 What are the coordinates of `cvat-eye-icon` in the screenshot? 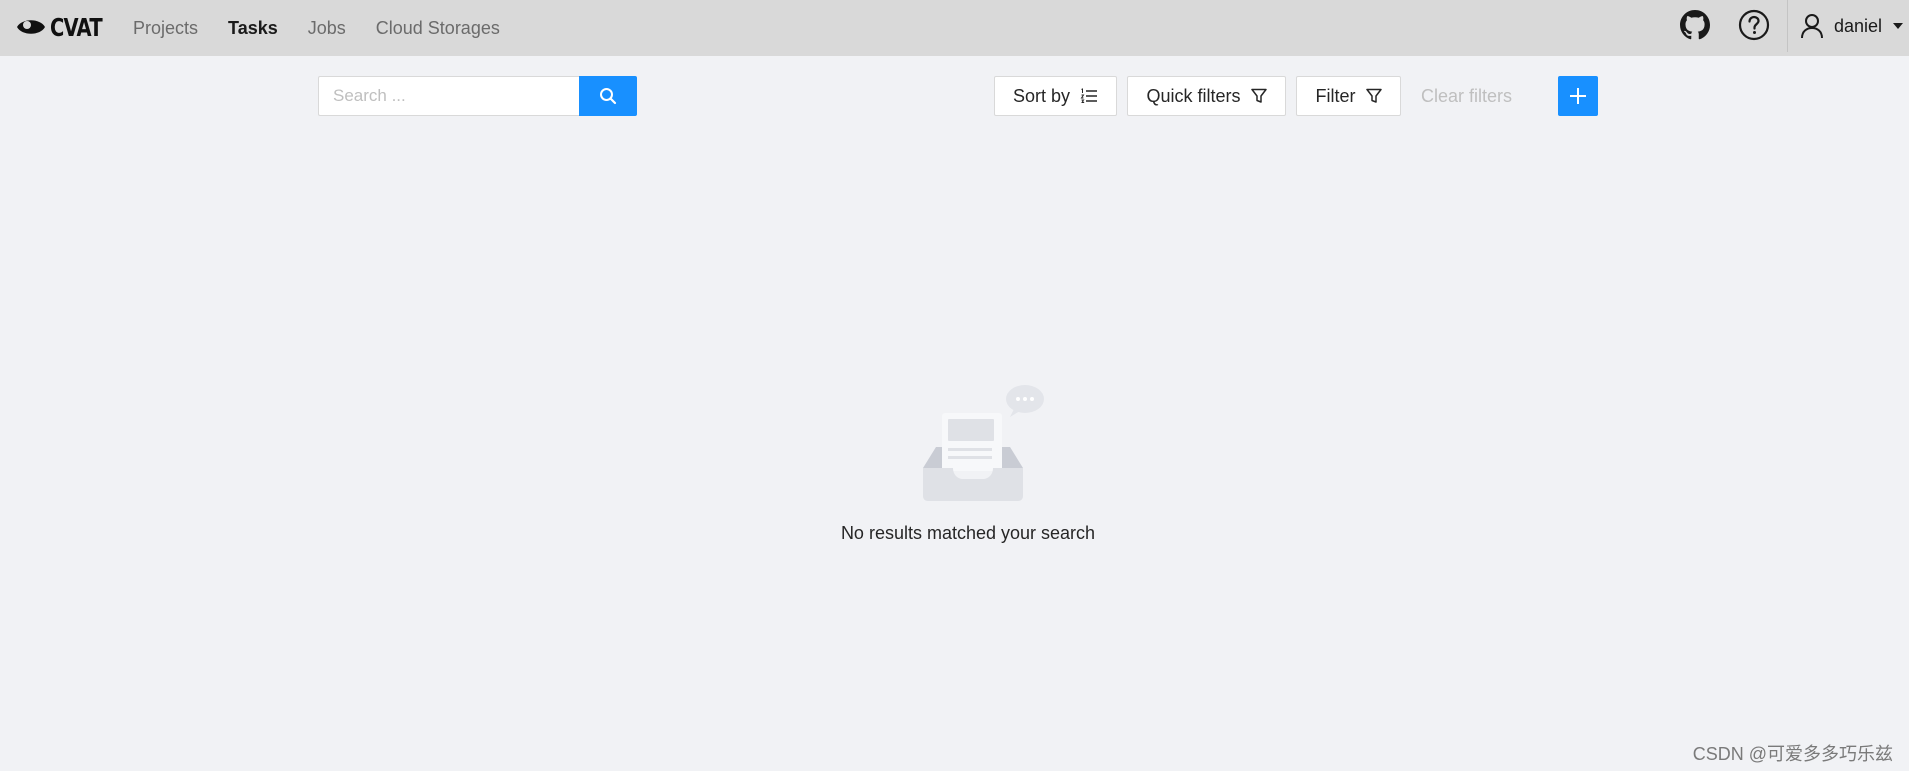 It's located at (31, 27).